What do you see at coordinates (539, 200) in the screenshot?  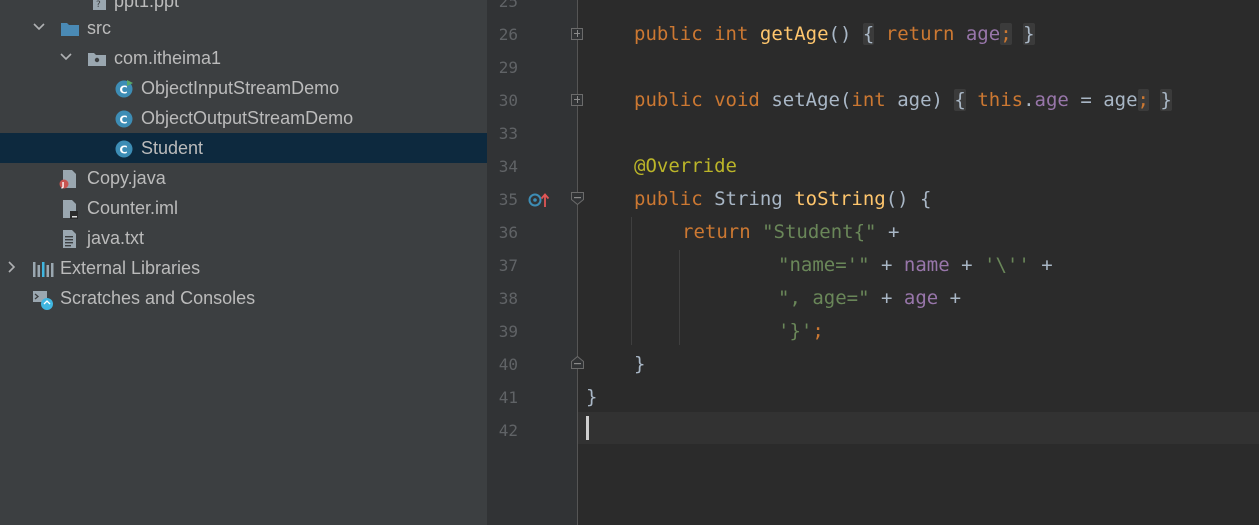 I see `override-method-icon` at bounding box center [539, 200].